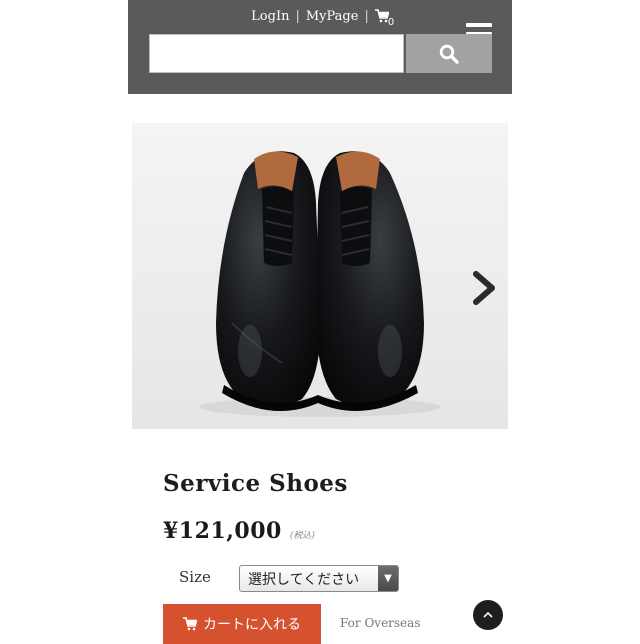  I want to click on chevron-up-icon, so click(488, 614).